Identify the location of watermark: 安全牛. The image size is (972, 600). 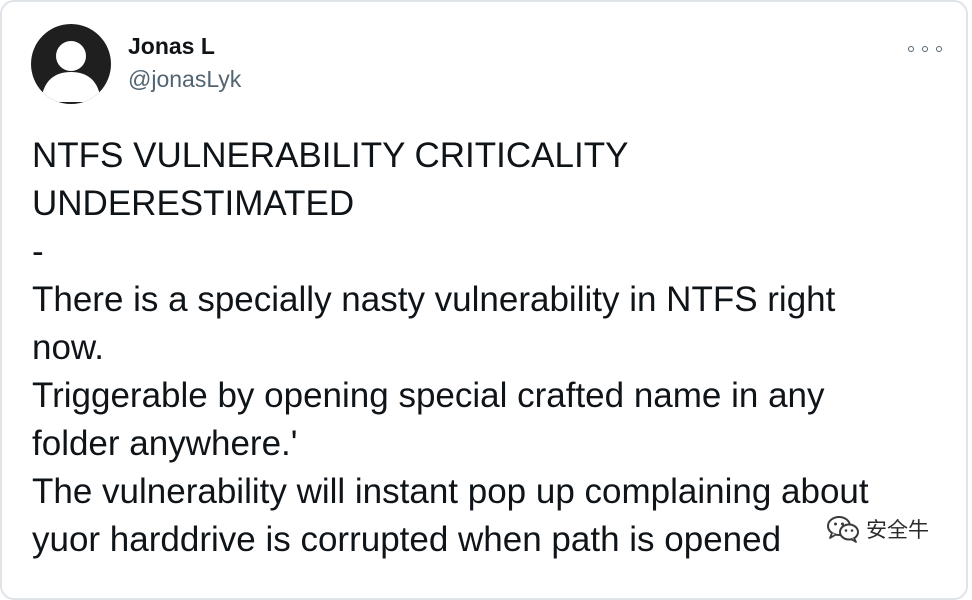
(877, 529).